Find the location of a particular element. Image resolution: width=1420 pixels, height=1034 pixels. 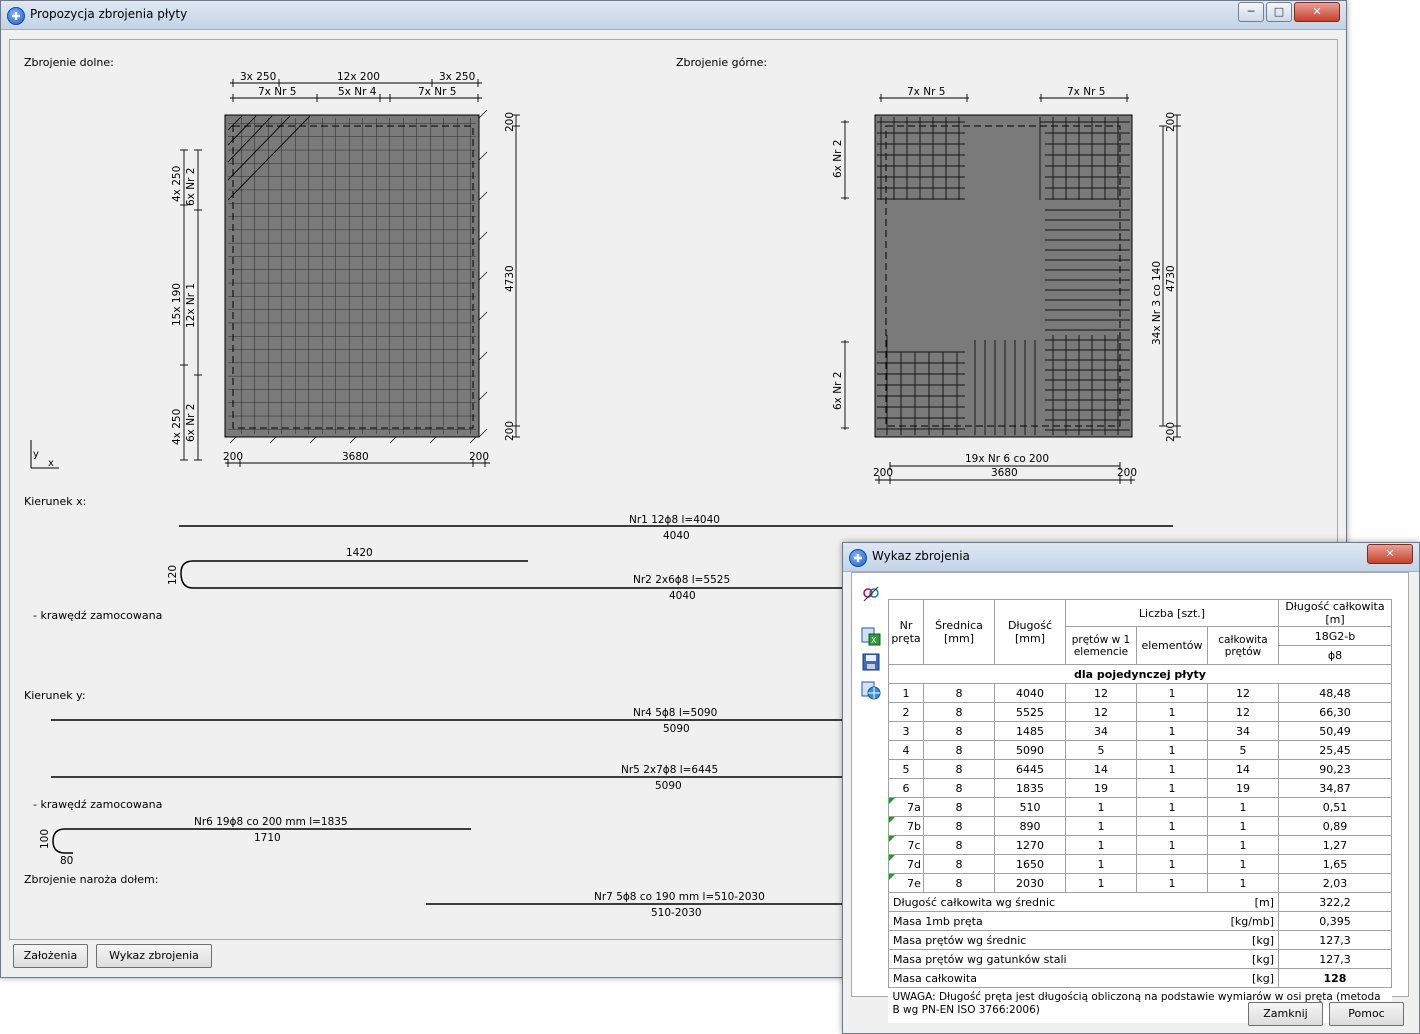

bar-nr6-hook-height: 100 is located at coordinates (45, 839).